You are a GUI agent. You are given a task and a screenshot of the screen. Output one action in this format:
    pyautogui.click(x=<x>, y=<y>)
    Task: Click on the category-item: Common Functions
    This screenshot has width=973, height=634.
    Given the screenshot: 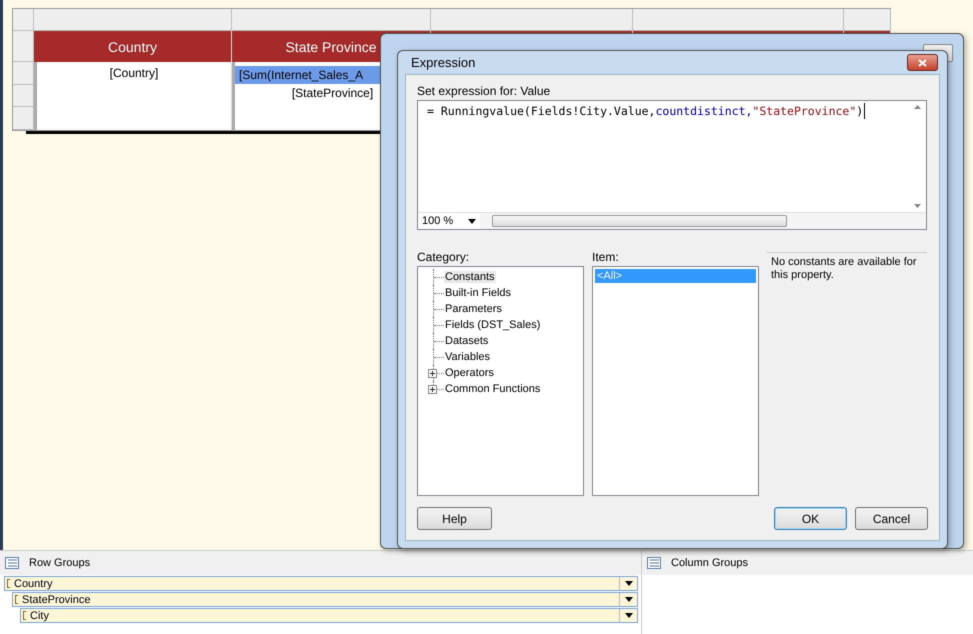 What is the action you would take?
    pyautogui.click(x=493, y=389)
    